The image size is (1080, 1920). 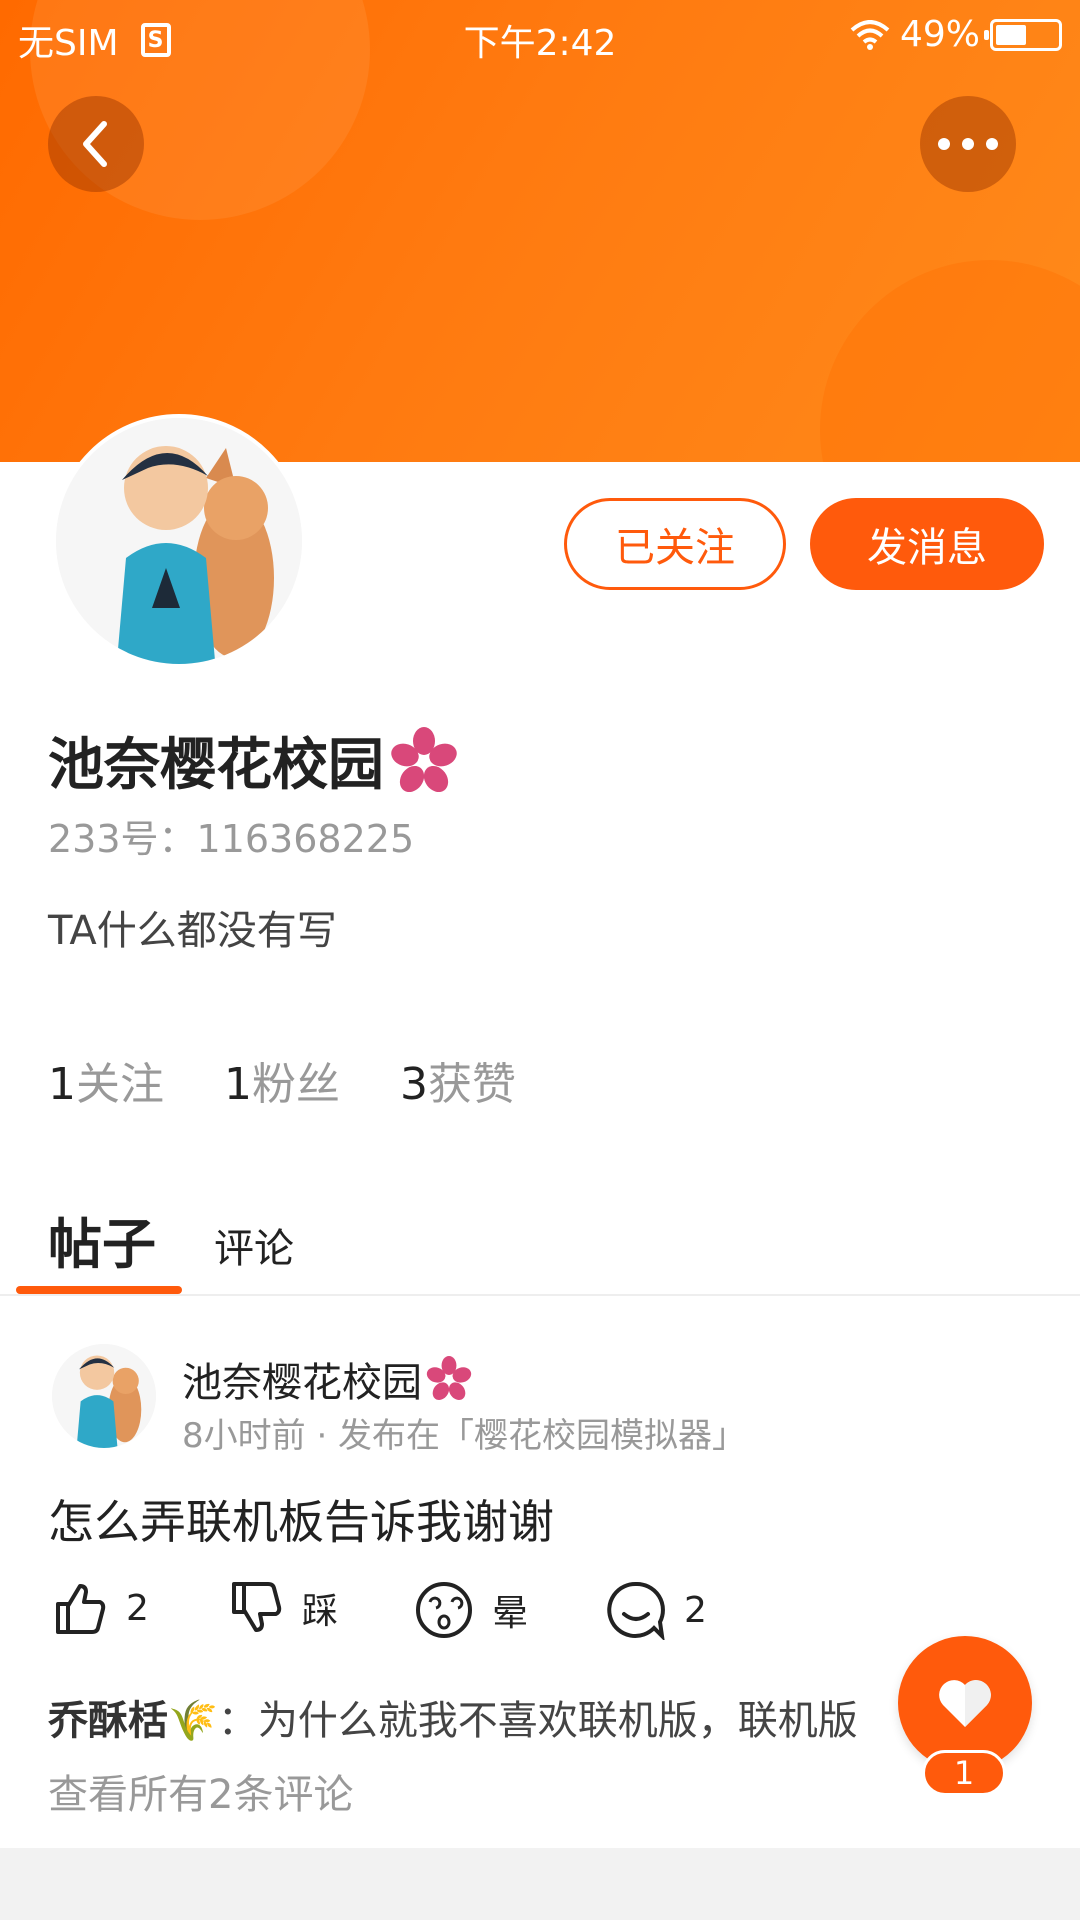 What do you see at coordinates (254, 1245) in the screenshot?
I see `tab-comments: 评论` at bounding box center [254, 1245].